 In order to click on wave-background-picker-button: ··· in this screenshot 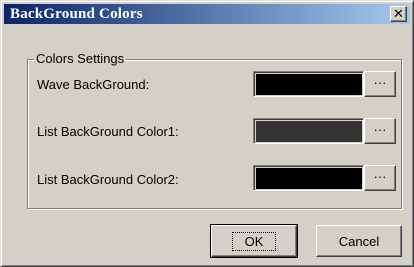, I will do `click(380, 84)`.